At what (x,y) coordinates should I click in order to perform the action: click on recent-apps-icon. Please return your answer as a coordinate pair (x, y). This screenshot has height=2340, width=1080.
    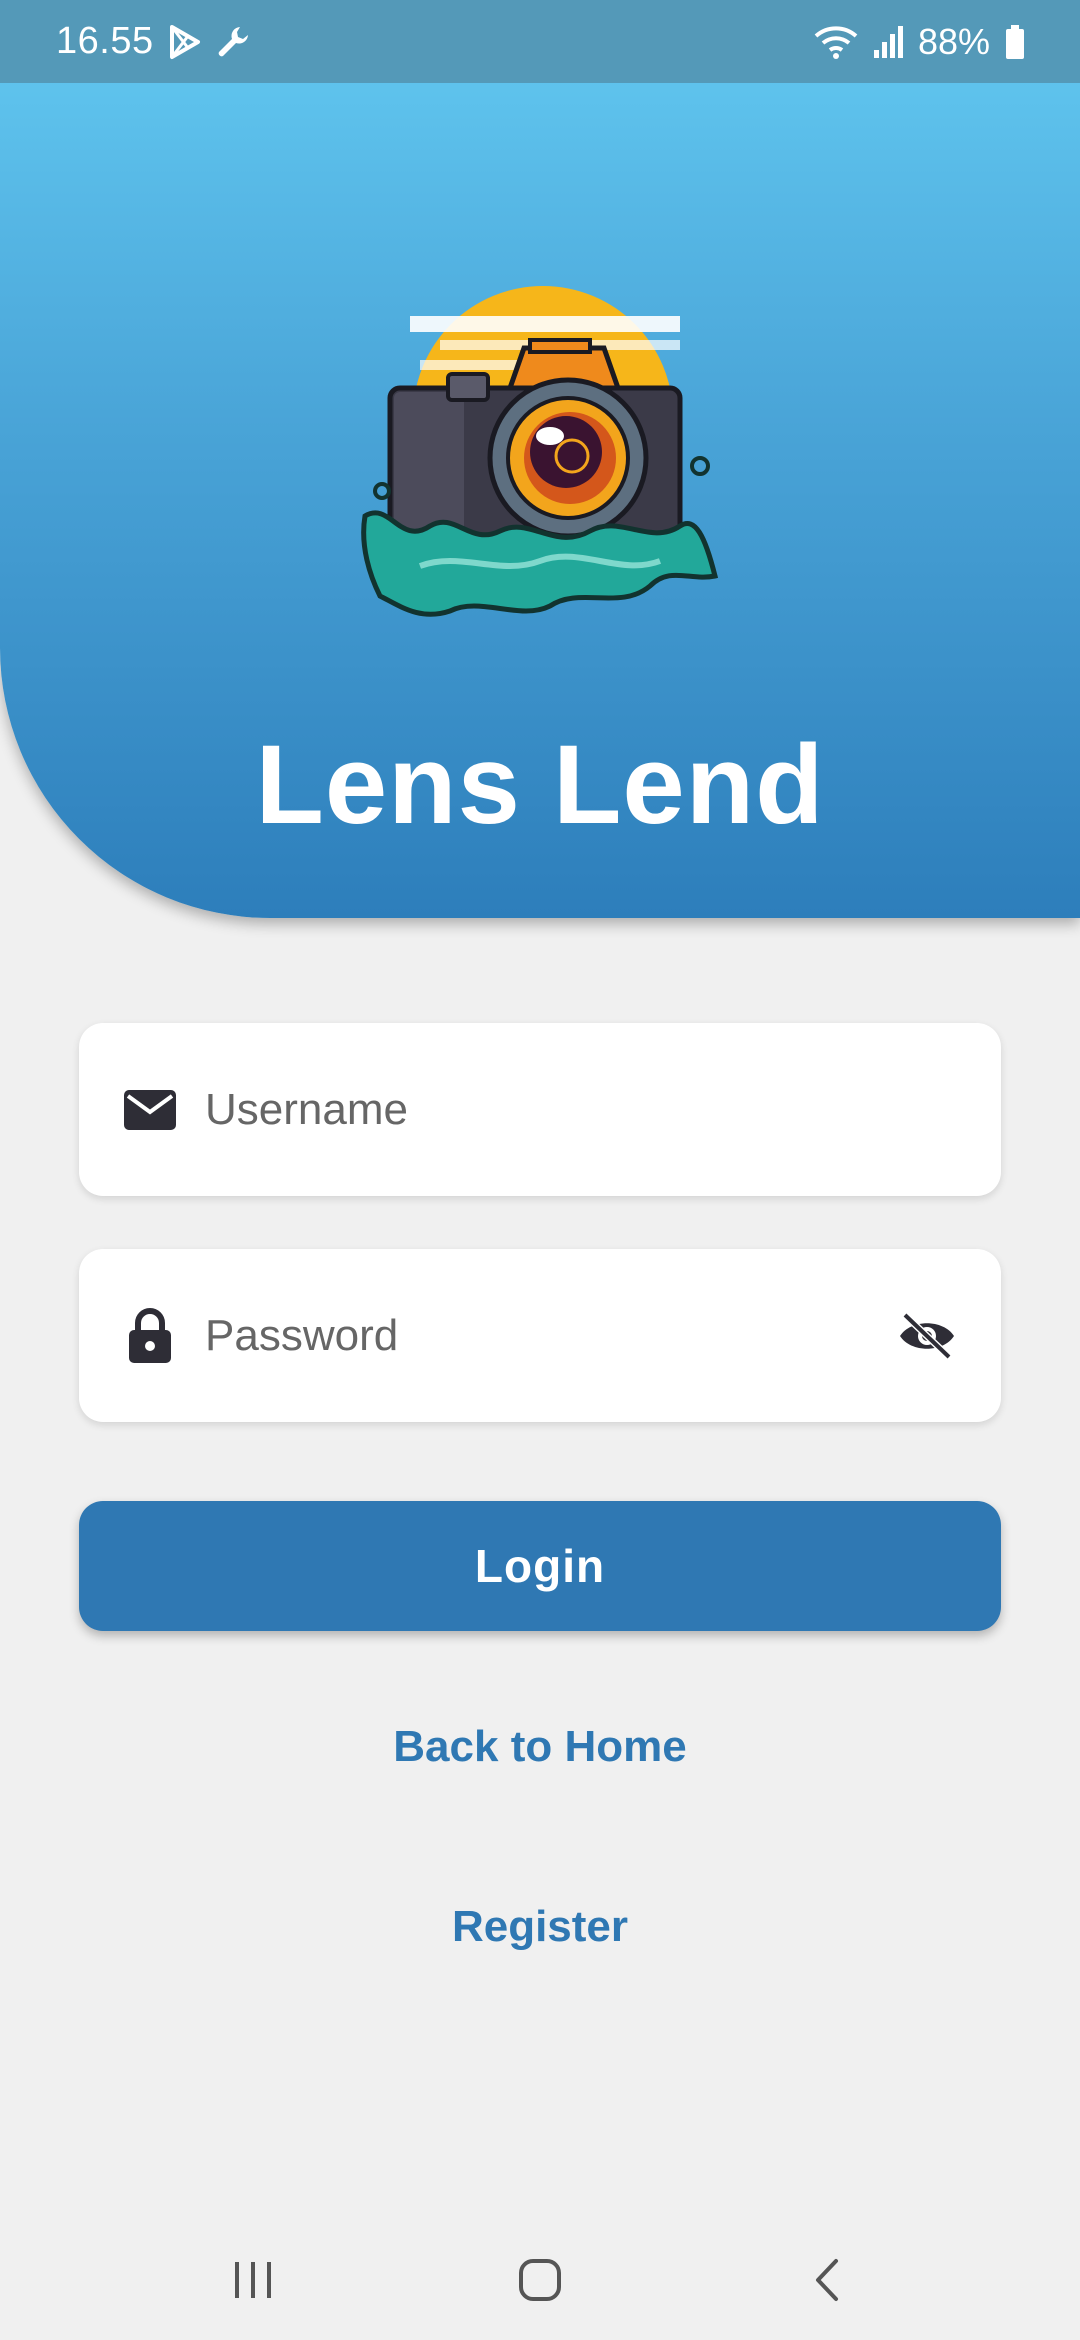
    Looking at the image, I should click on (253, 2280).